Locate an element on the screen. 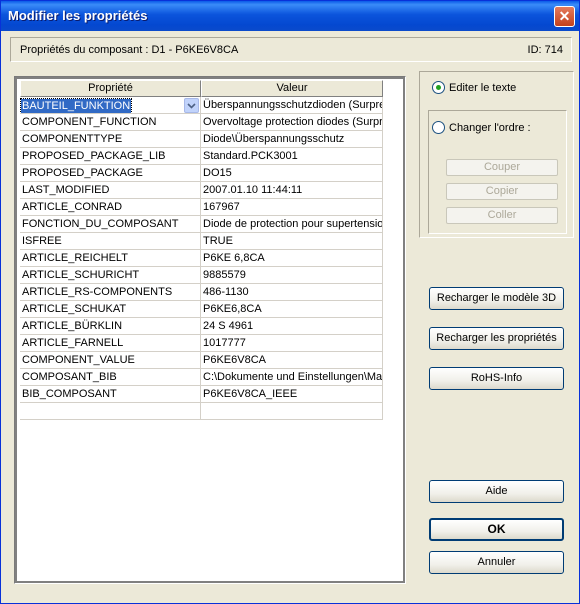 The height and width of the screenshot is (604, 580). property-value-cell: Diode\Überspannungsschutz is located at coordinates (292, 139).